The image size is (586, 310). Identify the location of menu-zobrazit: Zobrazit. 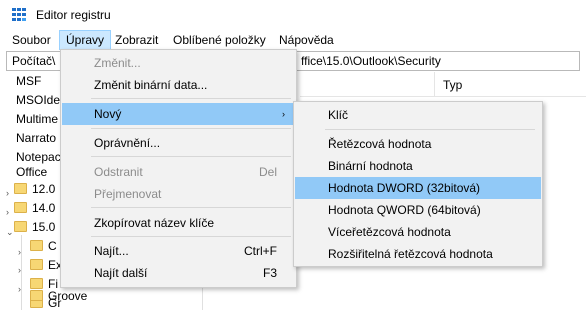
(136, 40).